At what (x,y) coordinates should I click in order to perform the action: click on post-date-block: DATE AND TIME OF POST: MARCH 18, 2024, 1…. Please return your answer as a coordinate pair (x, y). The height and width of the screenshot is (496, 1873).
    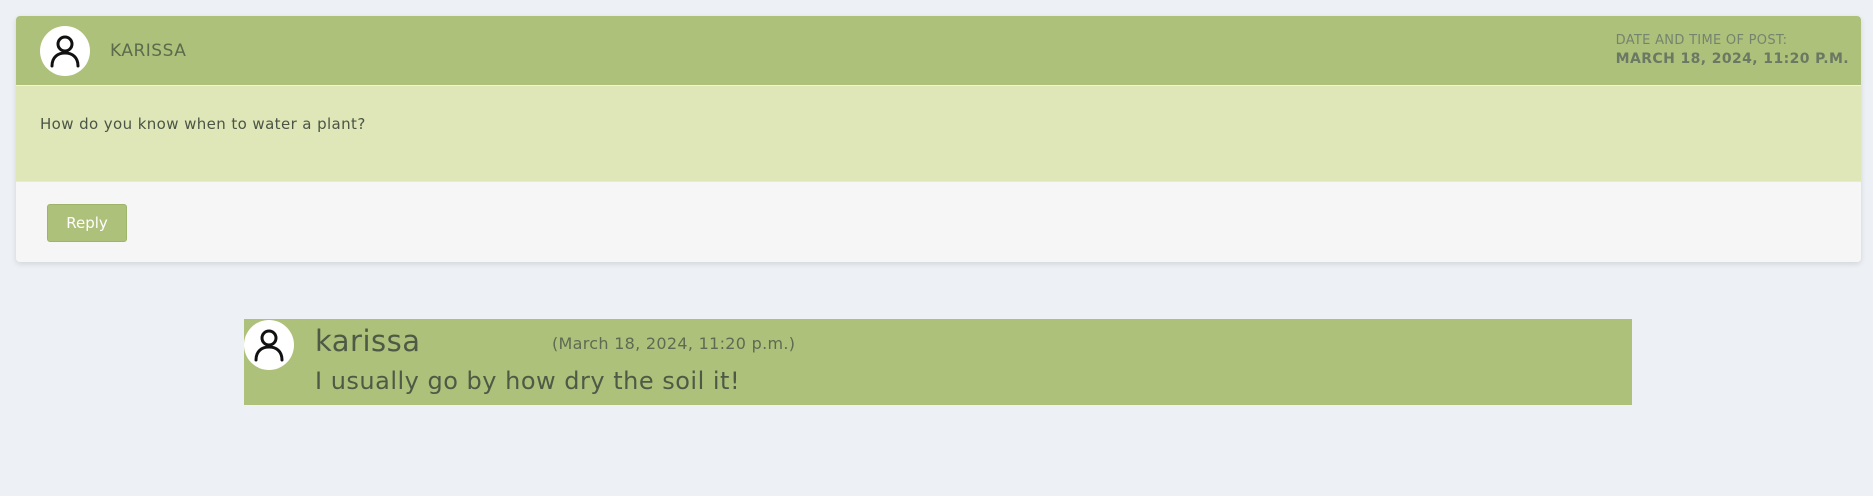
    Looking at the image, I should click on (1732, 50).